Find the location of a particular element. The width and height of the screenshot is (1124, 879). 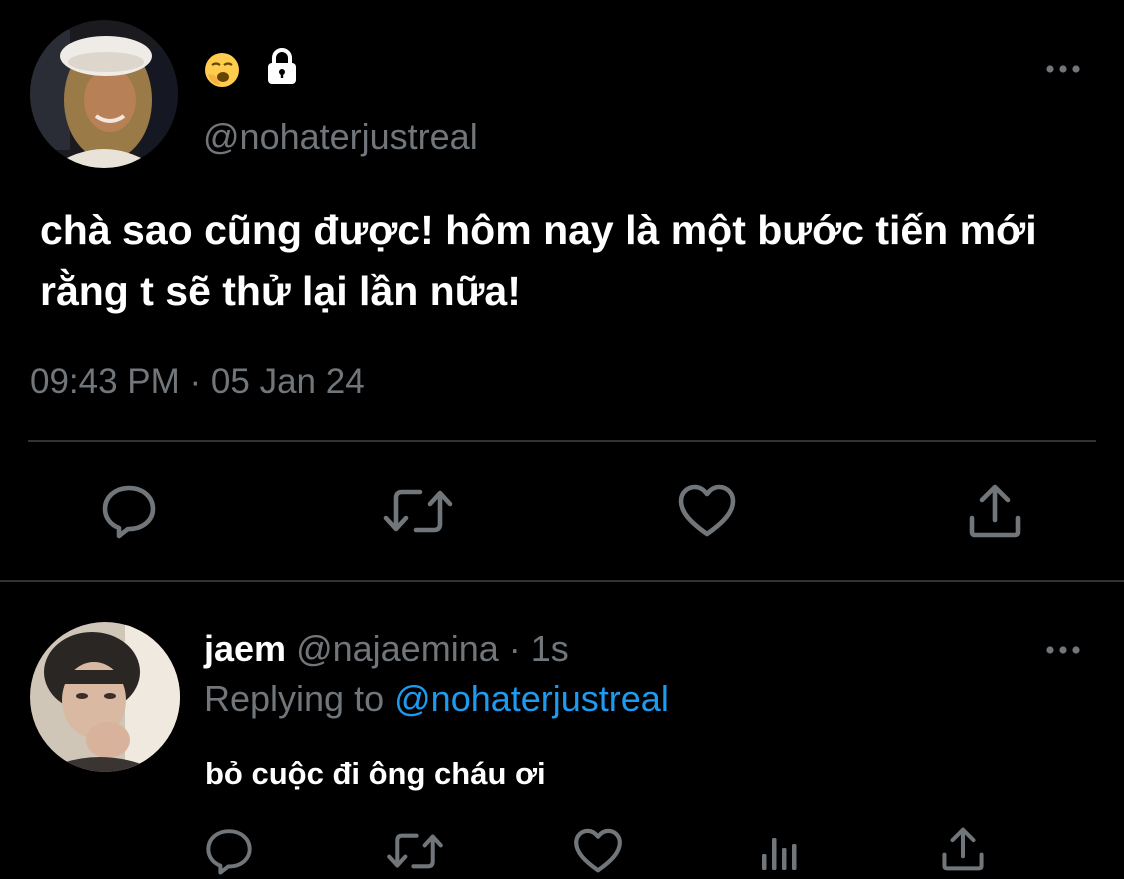

avatar-man-image is located at coordinates (105, 697).